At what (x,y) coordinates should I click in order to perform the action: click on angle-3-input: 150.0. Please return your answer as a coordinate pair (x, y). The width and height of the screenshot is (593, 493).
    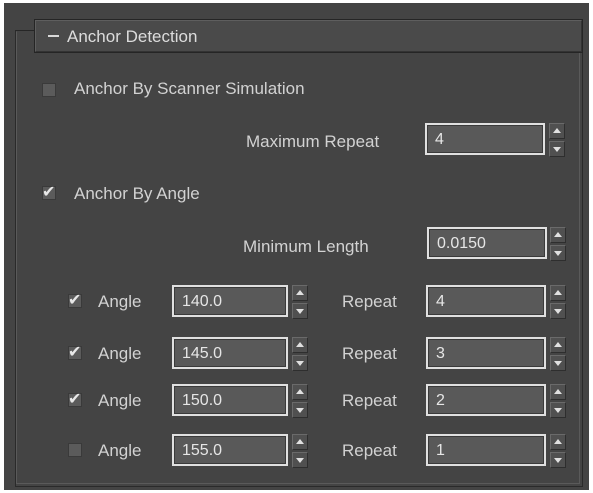
    Looking at the image, I should click on (230, 400).